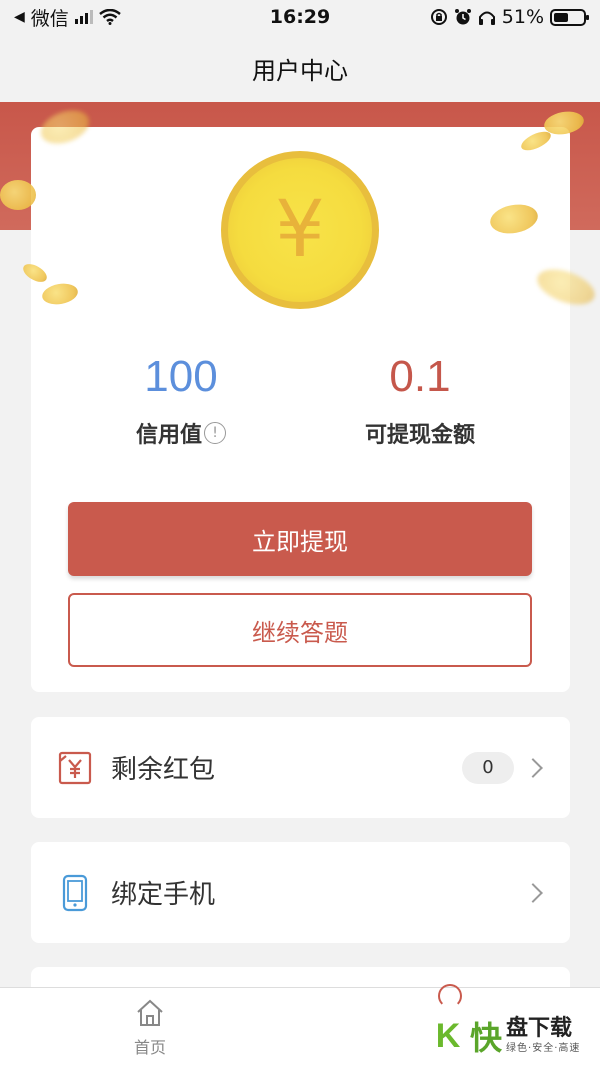 Image resolution: width=600 pixels, height=1067 pixels. What do you see at coordinates (300, 17) in the screenshot?
I see `status-bar: ◀ 微信 16:29 51%` at bounding box center [300, 17].